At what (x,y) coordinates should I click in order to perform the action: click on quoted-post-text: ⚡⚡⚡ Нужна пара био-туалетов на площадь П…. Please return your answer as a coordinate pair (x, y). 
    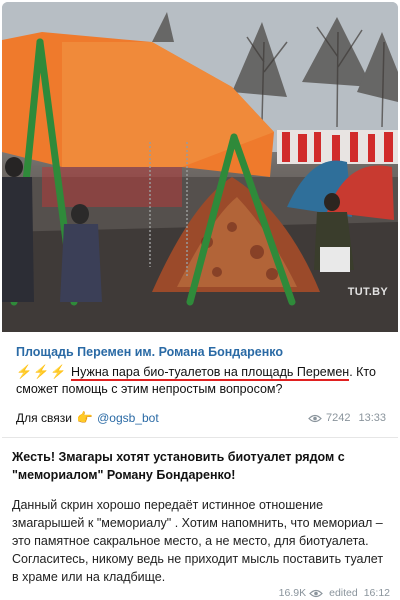
    Looking at the image, I should click on (201, 380).